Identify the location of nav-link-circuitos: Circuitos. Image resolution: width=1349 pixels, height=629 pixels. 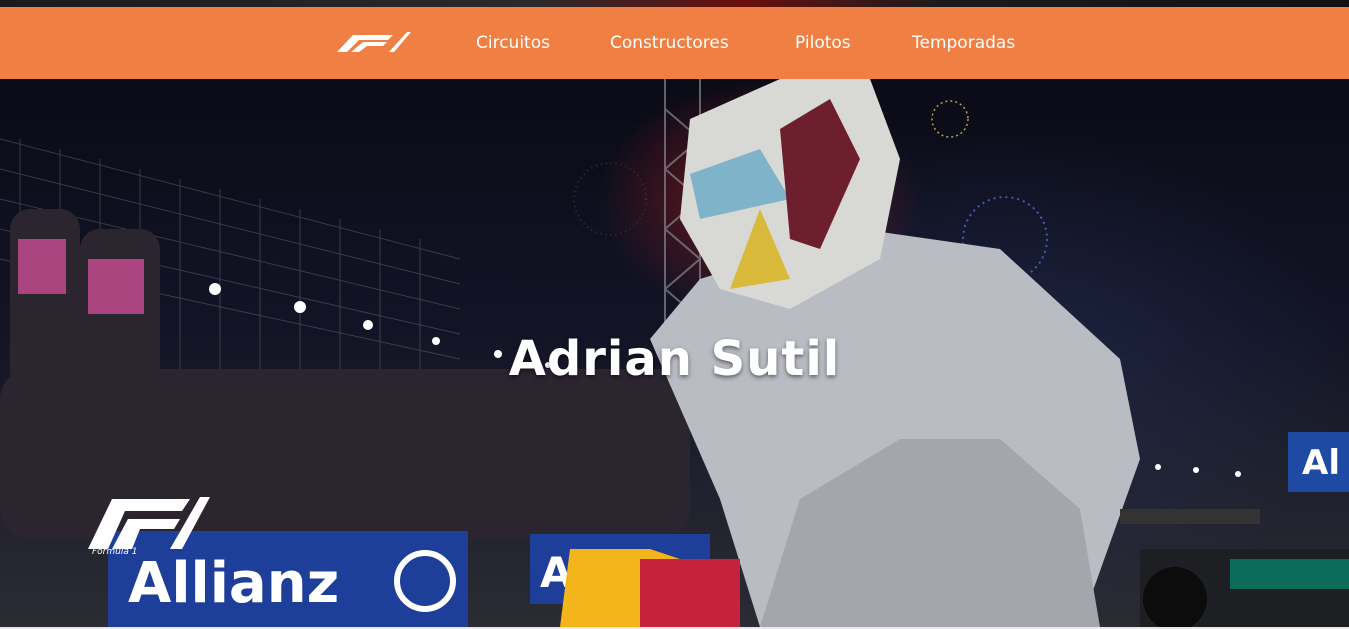
(513, 43).